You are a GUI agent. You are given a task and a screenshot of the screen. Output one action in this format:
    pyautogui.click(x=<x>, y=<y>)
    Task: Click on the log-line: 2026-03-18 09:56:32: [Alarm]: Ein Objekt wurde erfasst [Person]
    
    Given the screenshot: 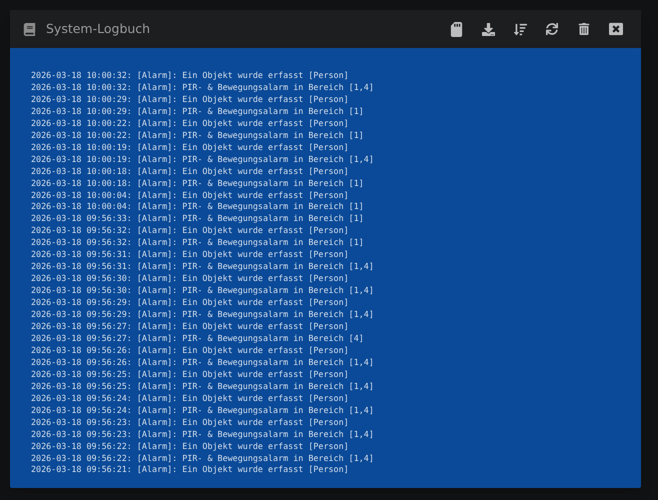 What is the action you would take?
    pyautogui.click(x=190, y=231)
    